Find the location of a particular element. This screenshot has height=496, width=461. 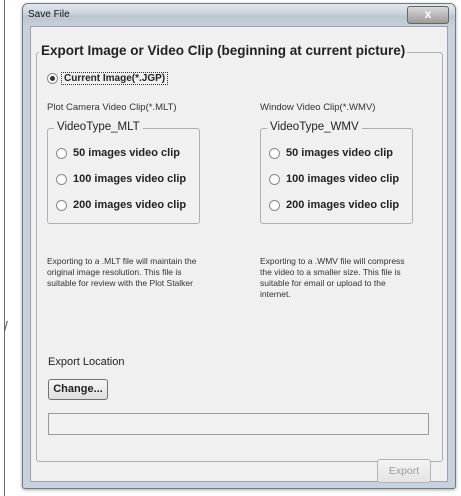

wmv-option-50: 50 images video clip is located at coordinates (331, 153).